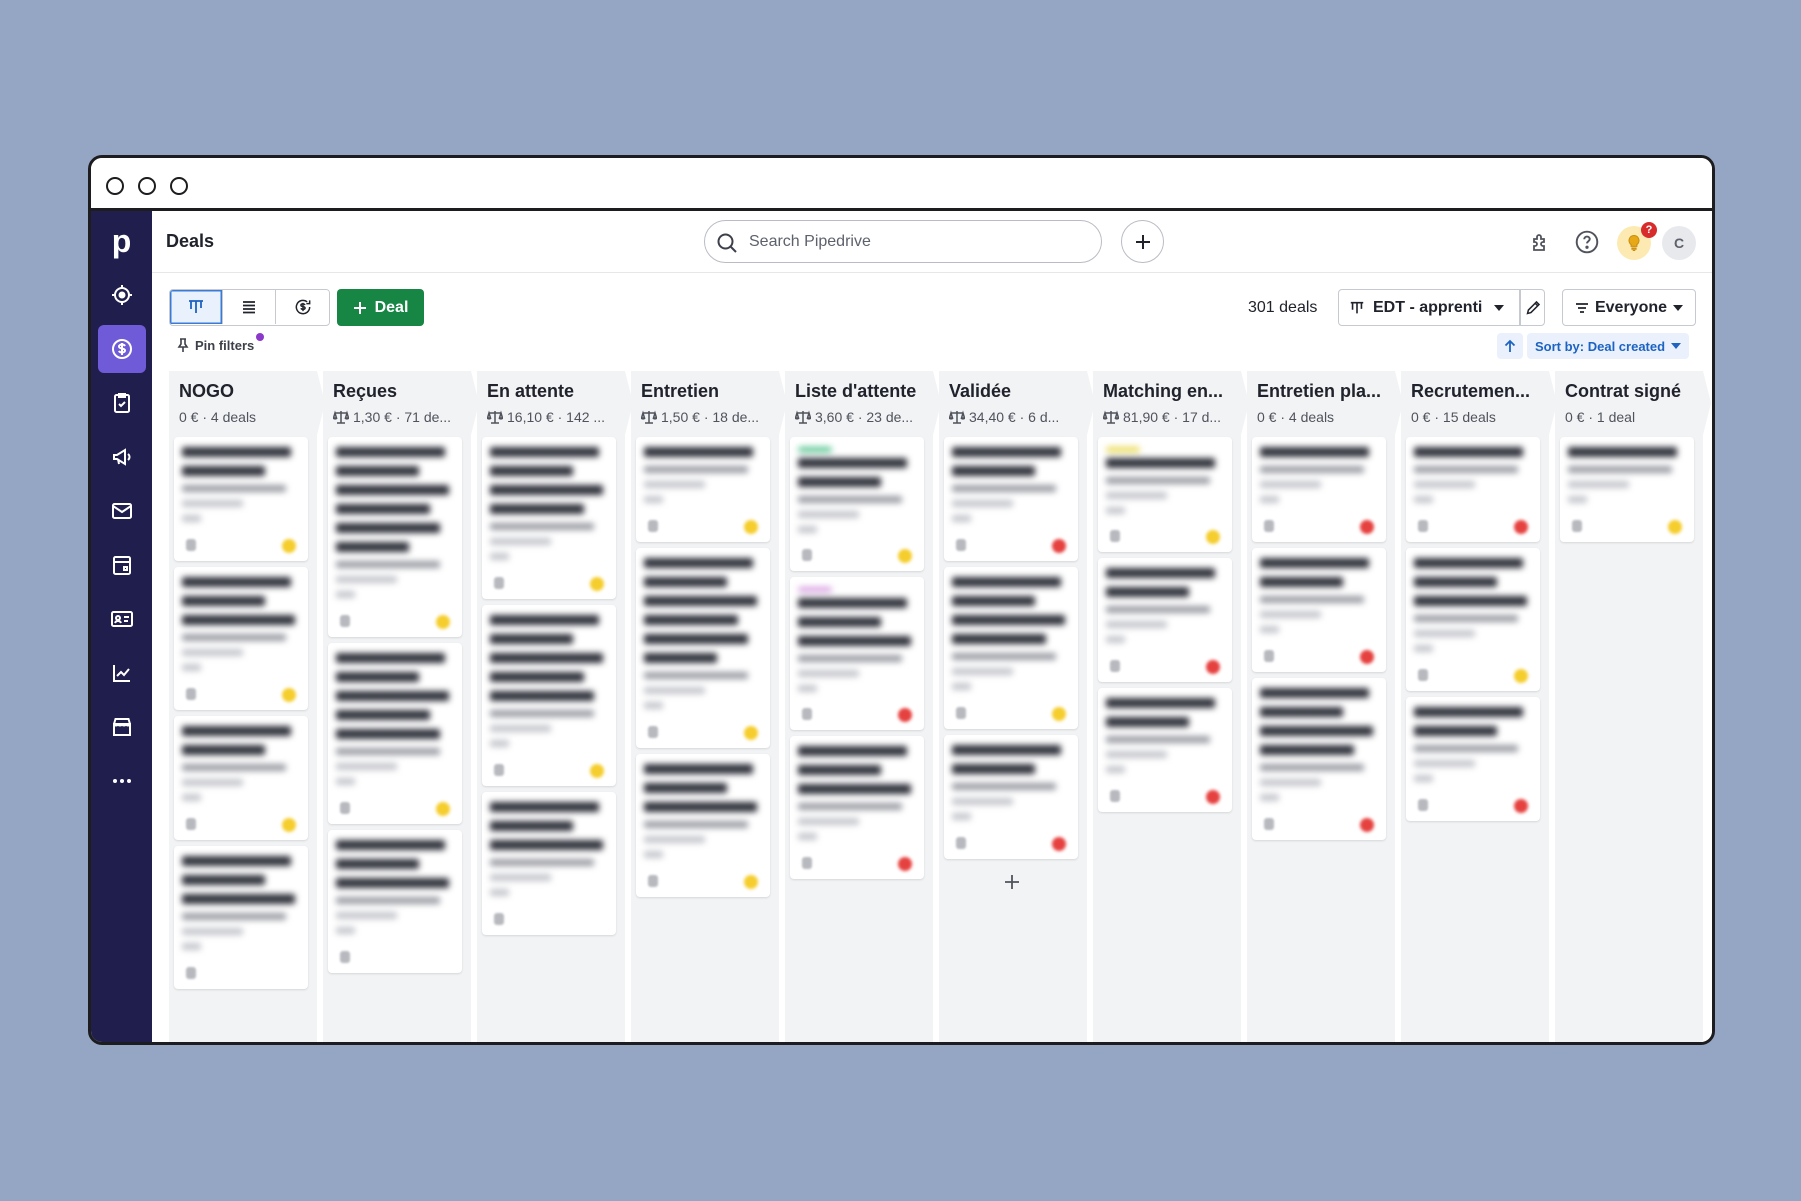 The height and width of the screenshot is (1201, 1801). Describe the element at coordinates (122, 457) in the screenshot. I see `megaphone-icon` at that location.